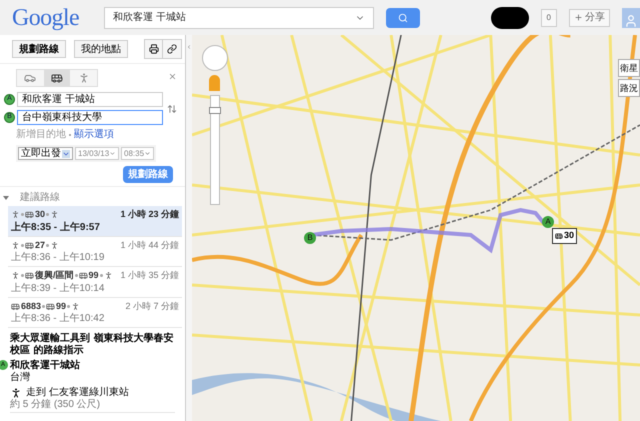  What do you see at coordinates (101, 49) in the screenshot?
I see `toolbar-button: 我的地點` at bounding box center [101, 49].